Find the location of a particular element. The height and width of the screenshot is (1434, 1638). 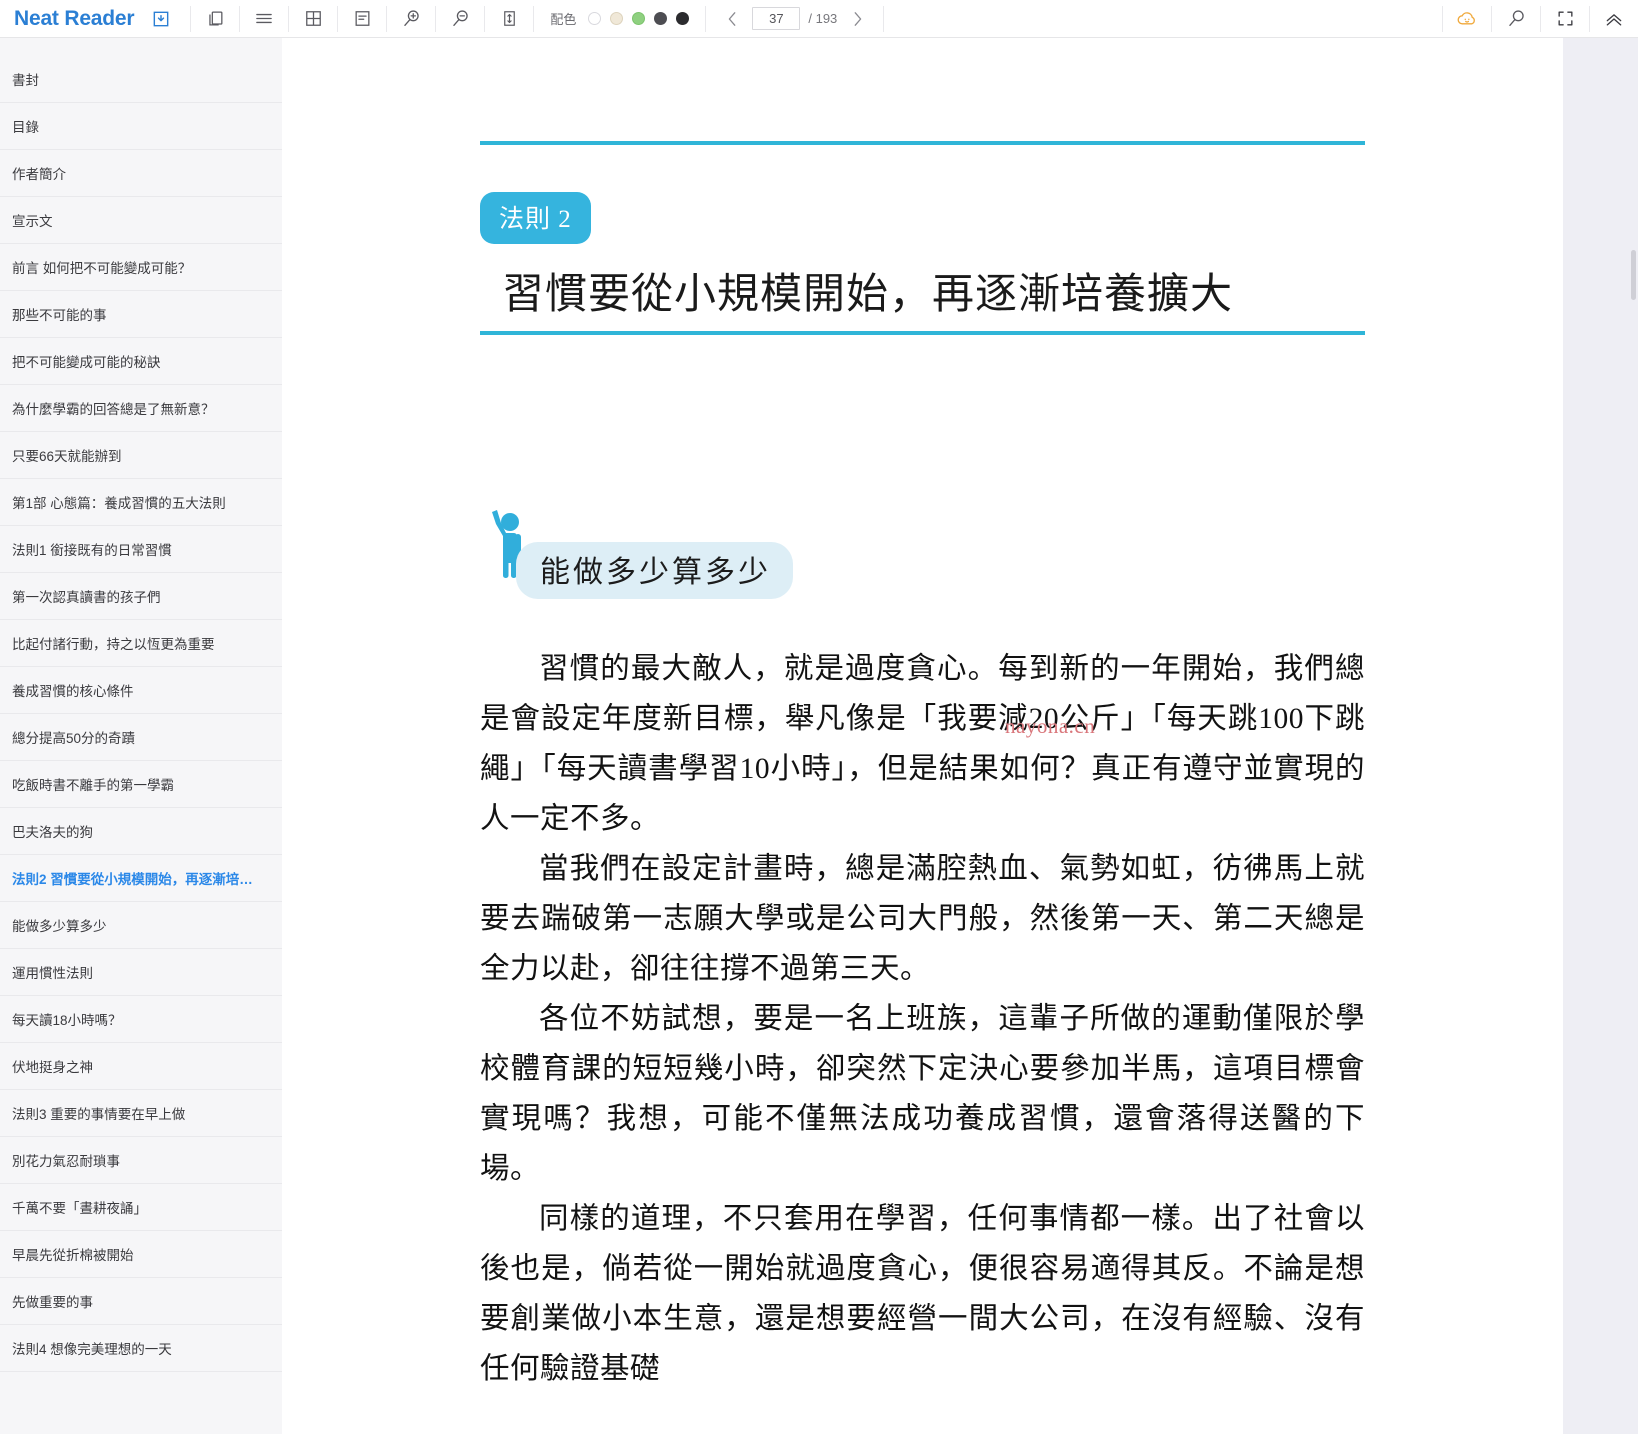

toc-item: 目錄 is located at coordinates (141, 126).